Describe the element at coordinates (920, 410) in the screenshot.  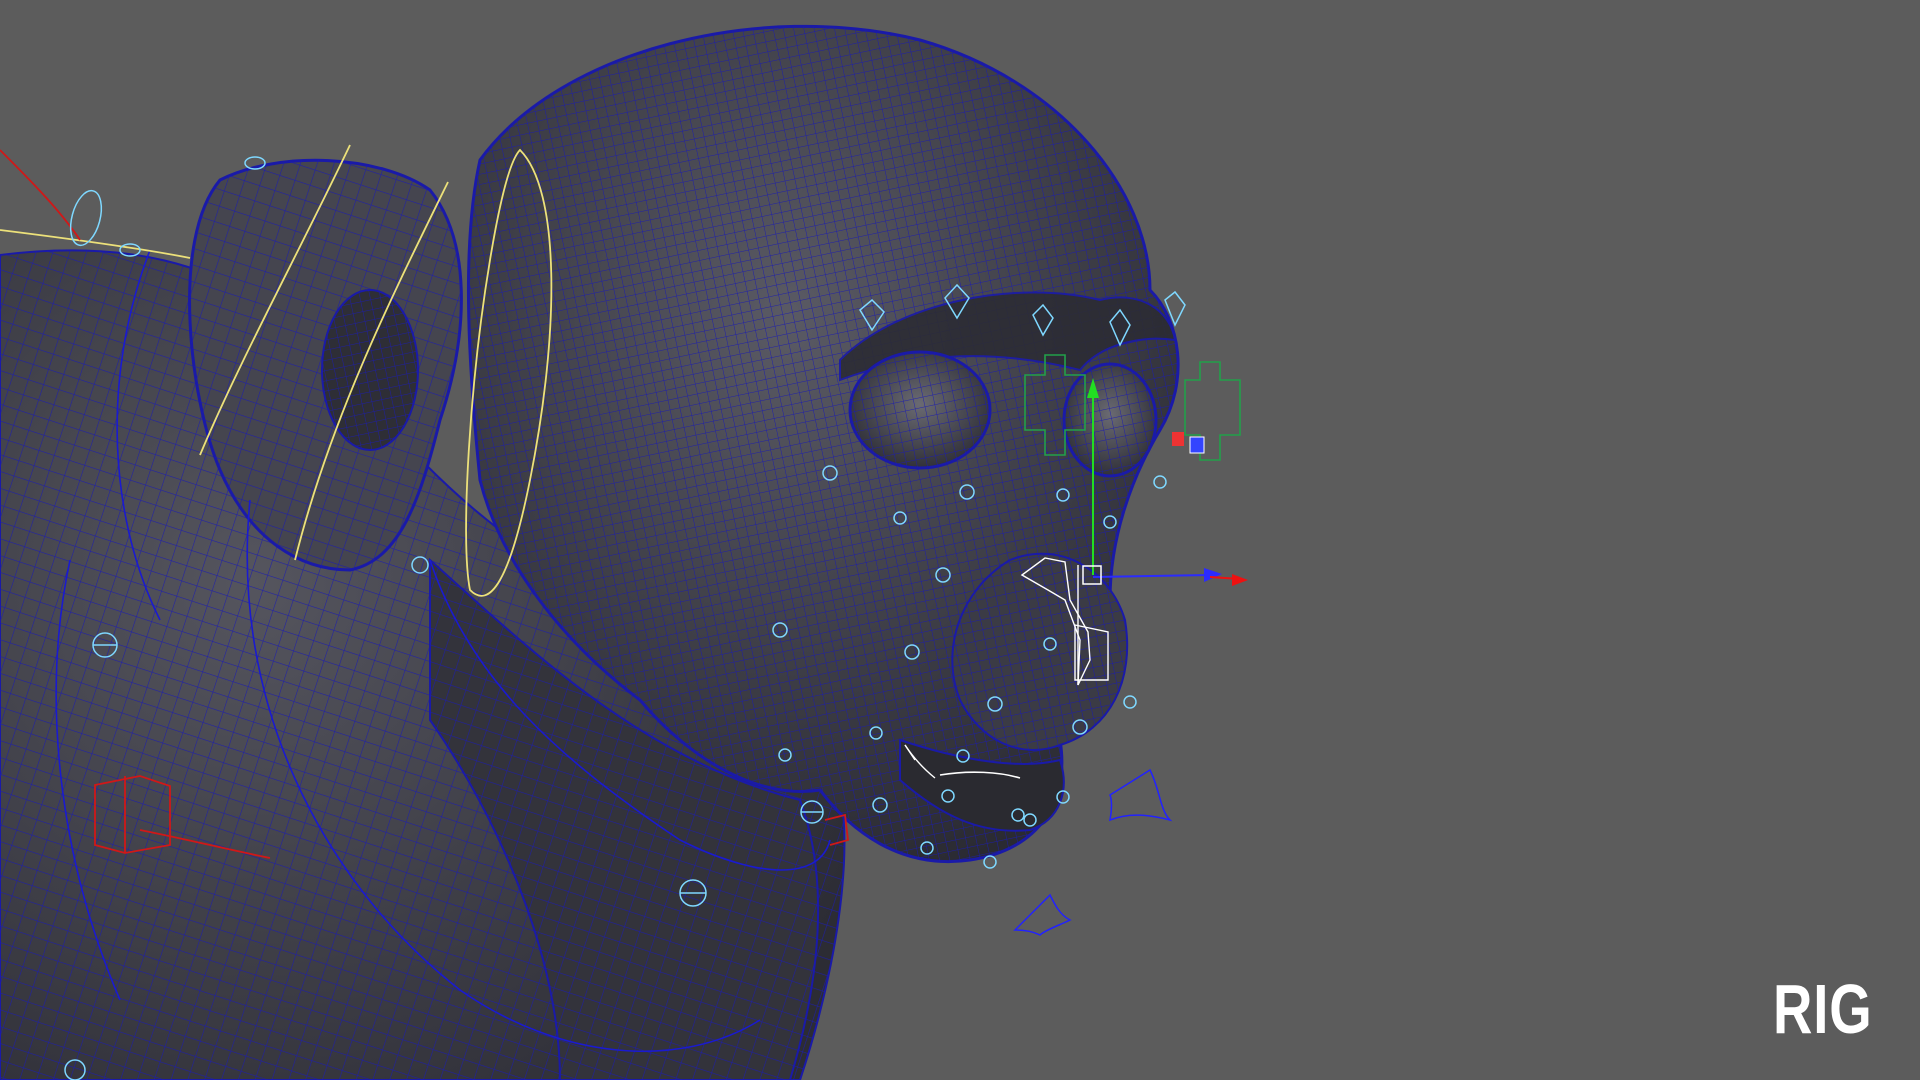
I see `left-eye-mesh` at that location.